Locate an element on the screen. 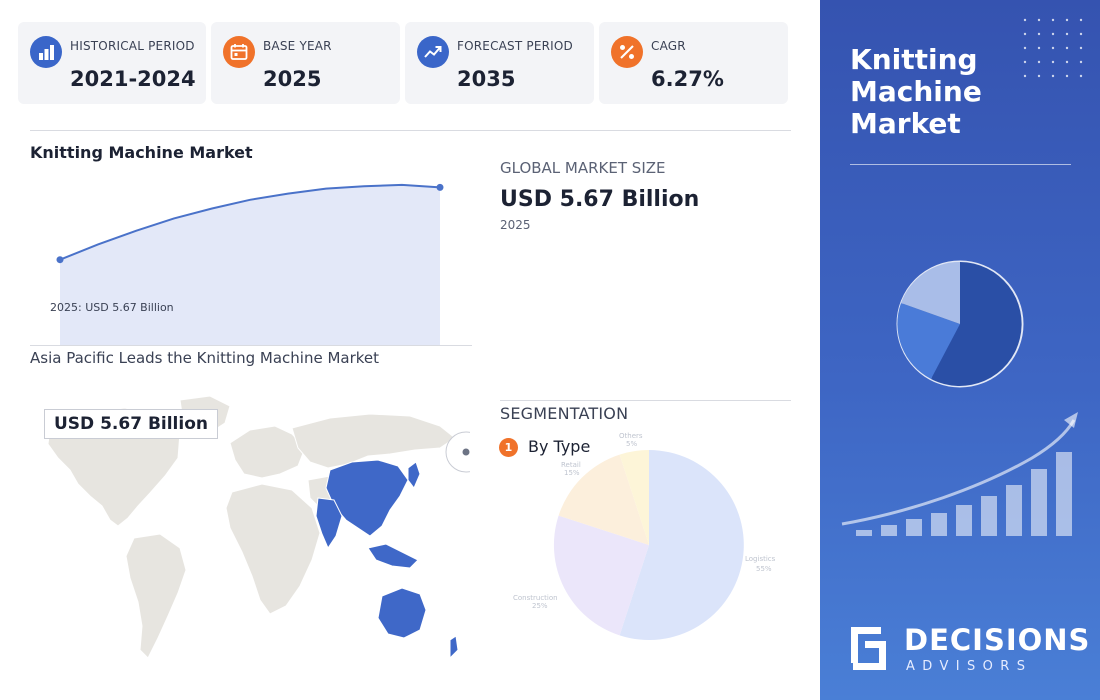  slice-label-retail: Retail is located at coordinates (571, 465).